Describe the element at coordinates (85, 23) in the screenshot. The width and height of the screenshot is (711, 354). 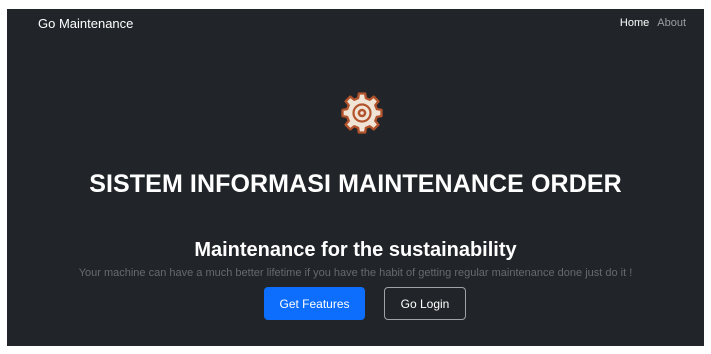
I see `brand-link: Go Maintenance` at that location.